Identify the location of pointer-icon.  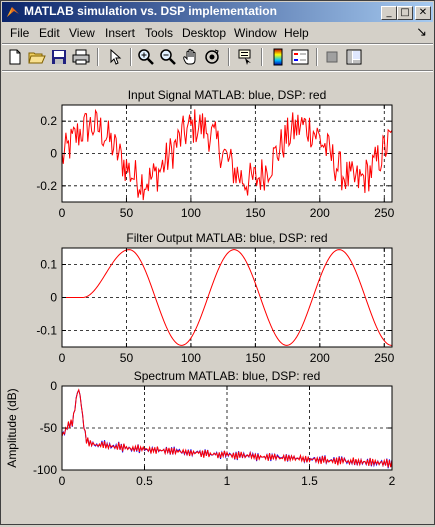
(115, 57).